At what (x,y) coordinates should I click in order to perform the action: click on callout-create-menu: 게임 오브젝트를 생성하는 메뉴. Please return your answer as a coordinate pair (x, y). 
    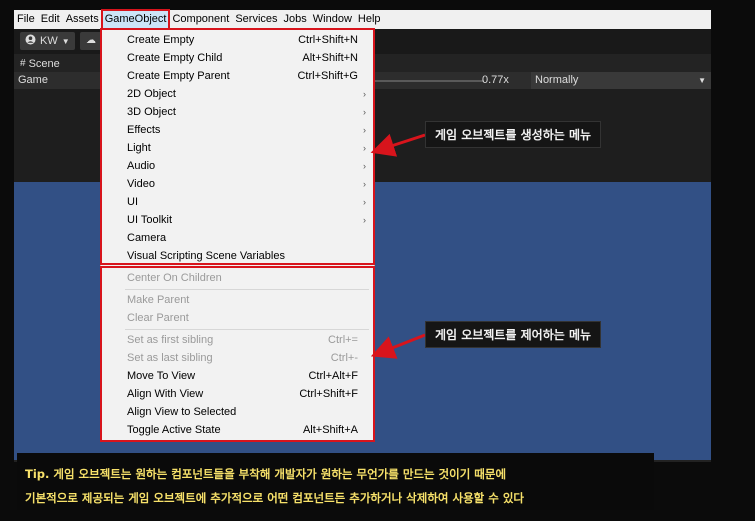
    Looking at the image, I should click on (513, 134).